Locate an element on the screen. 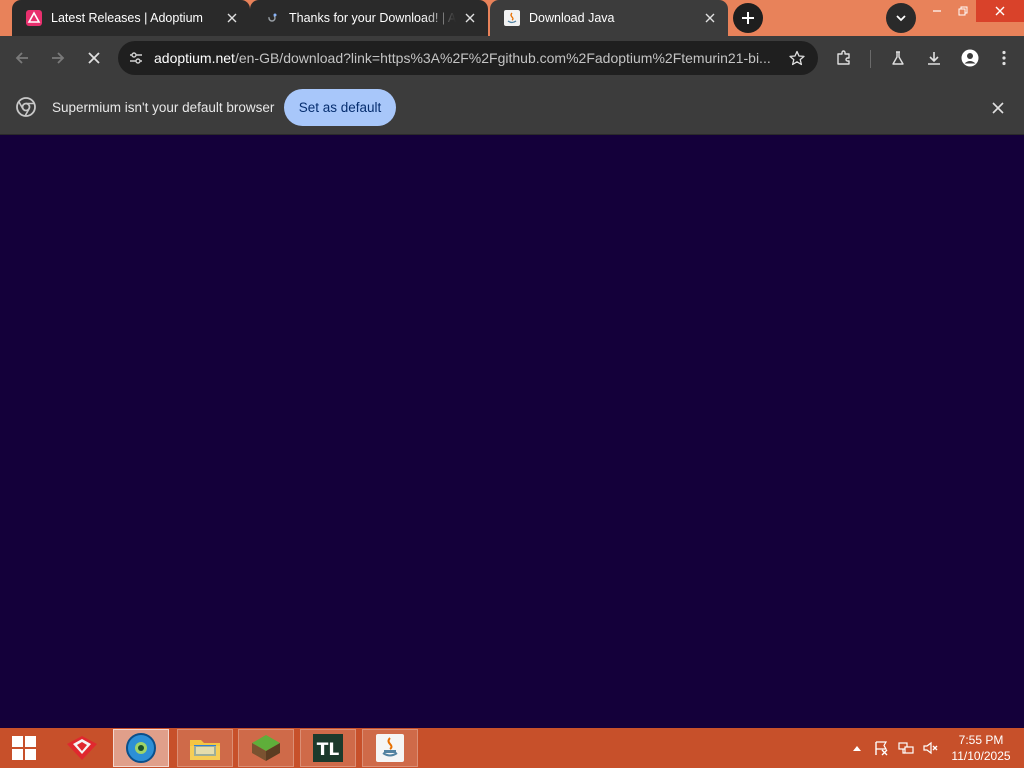  action-center-flag-icon is located at coordinates (881, 748).